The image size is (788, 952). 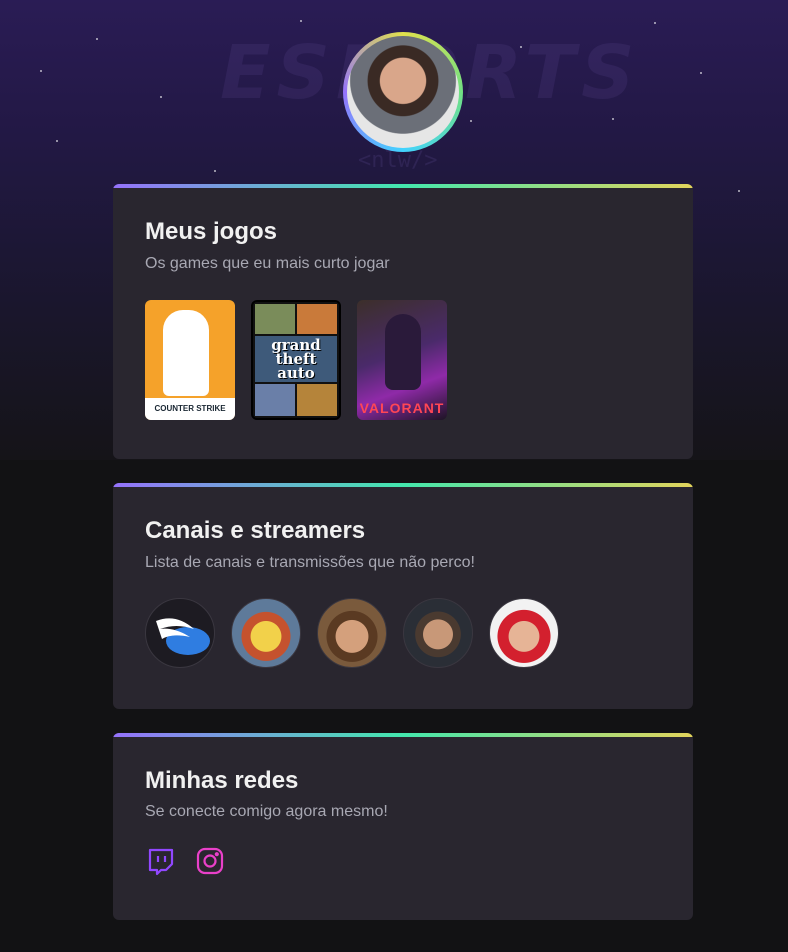 I want to click on profile-photo, so click(x=403, y=92).